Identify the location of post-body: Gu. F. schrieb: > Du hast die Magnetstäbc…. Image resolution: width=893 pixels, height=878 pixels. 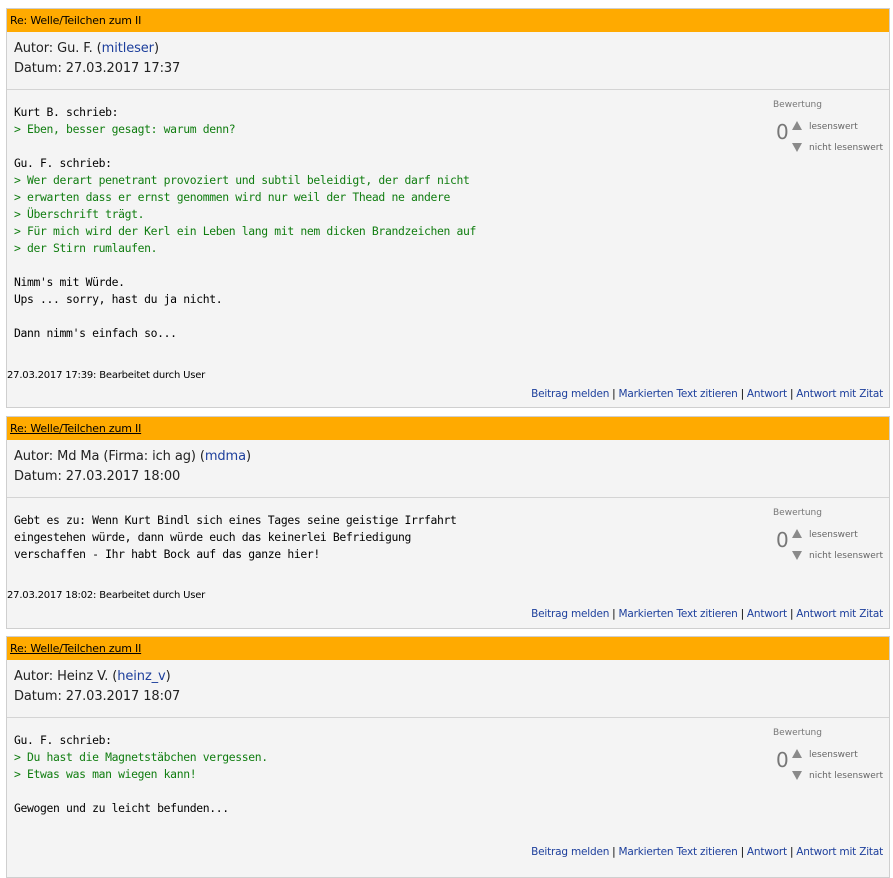
(141, 774).